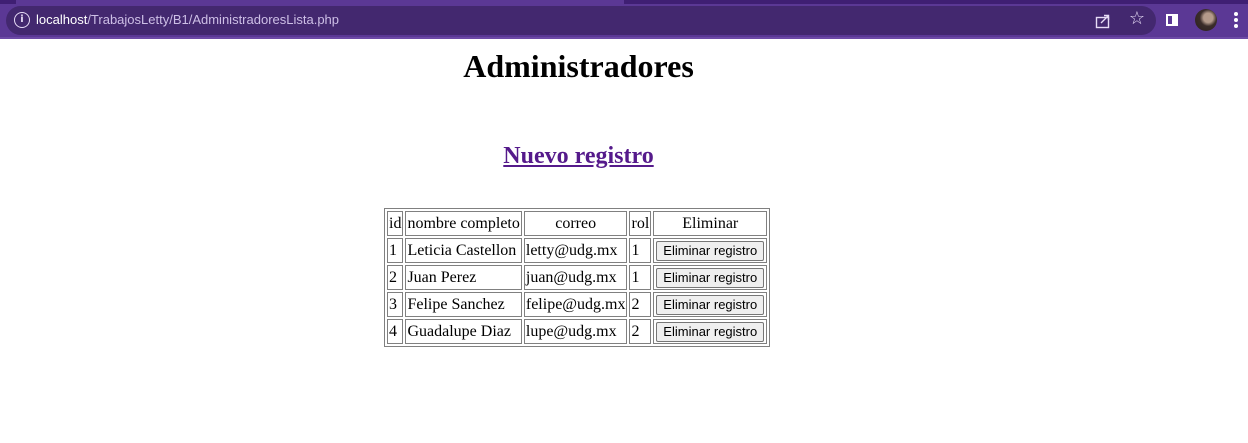 The image size is (1248, 443). Describe the element at coordinates (1236, 21) in the screenshot. I see `kebab-menu-icon` at that location.